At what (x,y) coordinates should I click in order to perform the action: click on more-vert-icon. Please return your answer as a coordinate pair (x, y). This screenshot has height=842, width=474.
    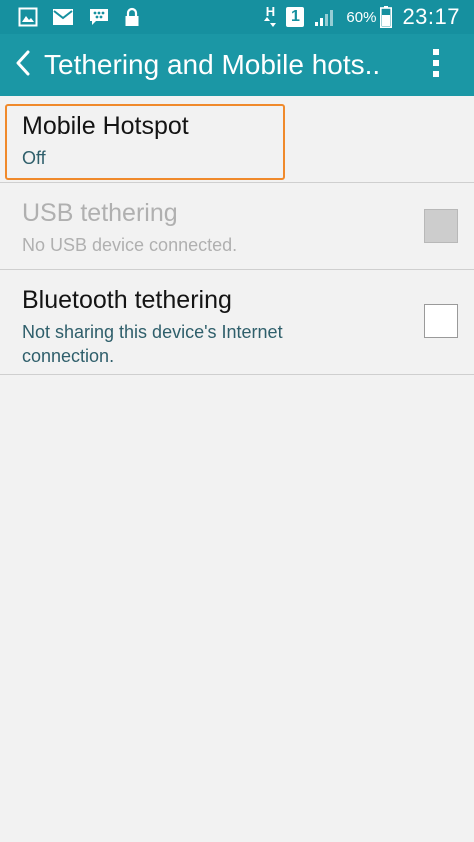
    Looking at the image, I should click on (436, 65).